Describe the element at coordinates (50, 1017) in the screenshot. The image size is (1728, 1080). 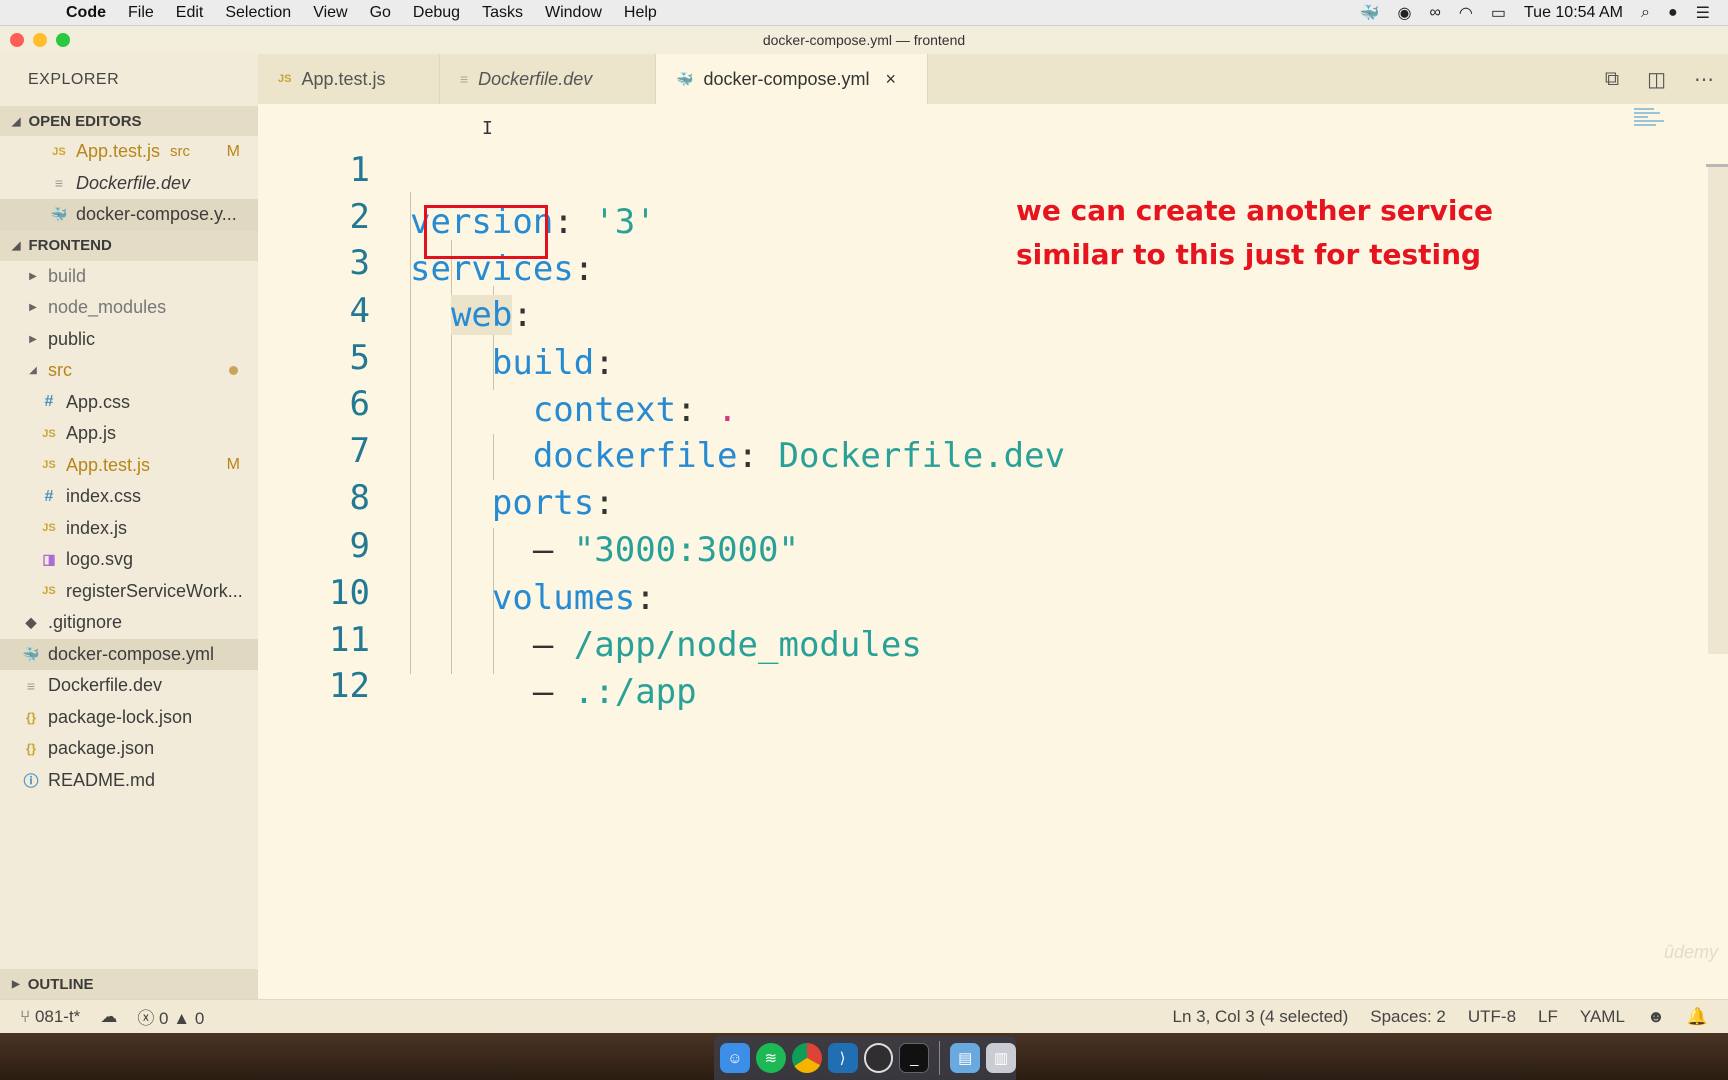
I see `git-branch-status: ⑂ 081-t*` at that location.